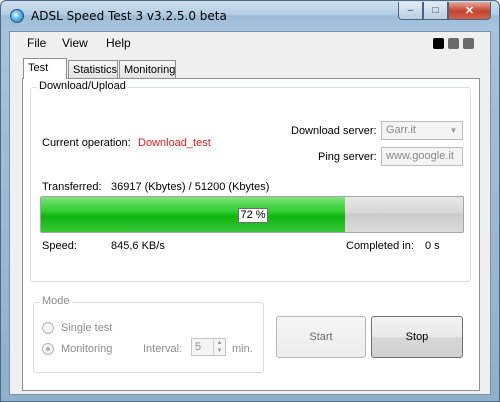  I want to click on stepper-arrows-icon: ▲ ▼, so click(219, 347).